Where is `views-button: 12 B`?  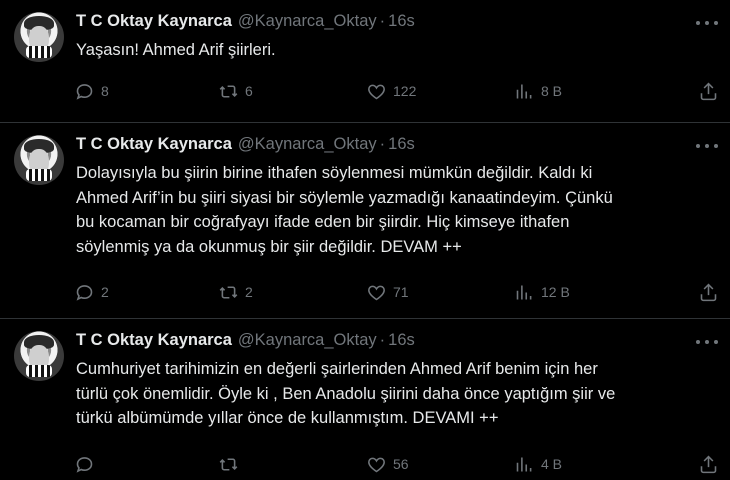
views-button: 12 B is located at coordinates (542, 292).